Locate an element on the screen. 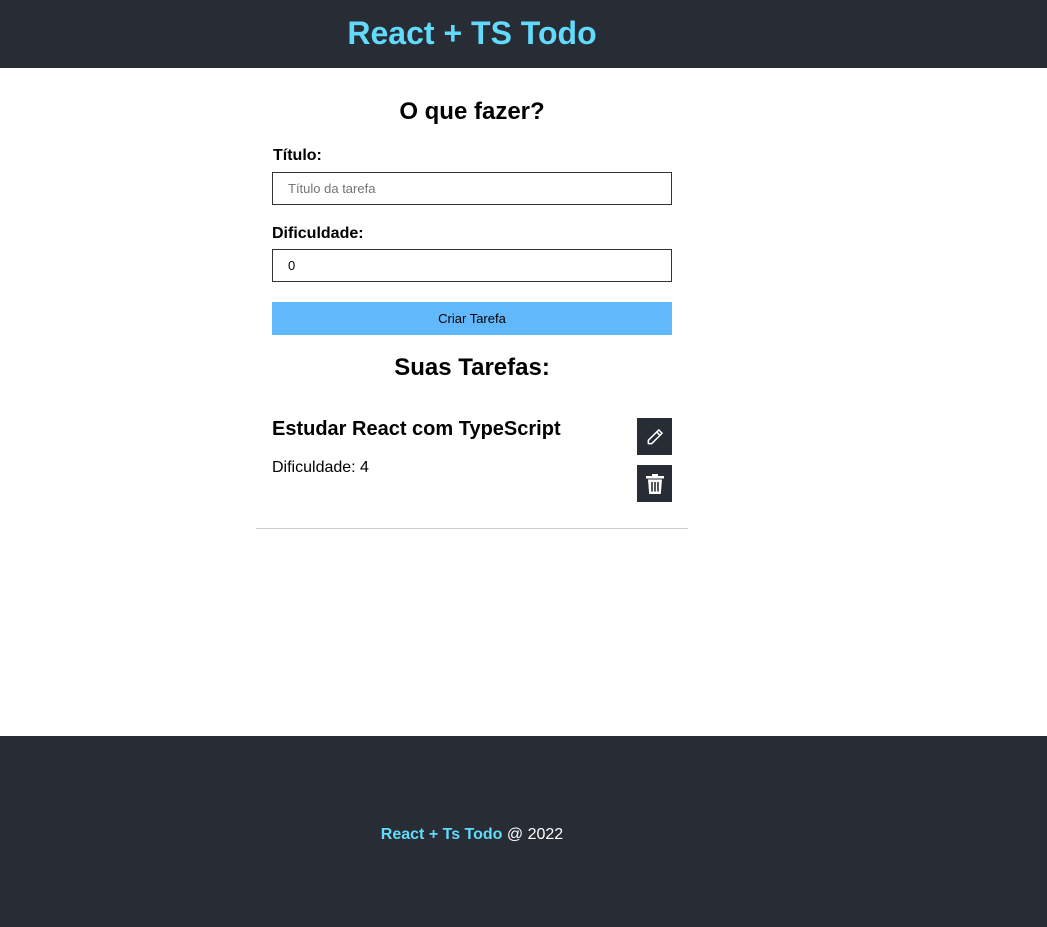 The image size is (1047, 927). footer-brand: React + Ts Todo is located at coordinates (441, 834).